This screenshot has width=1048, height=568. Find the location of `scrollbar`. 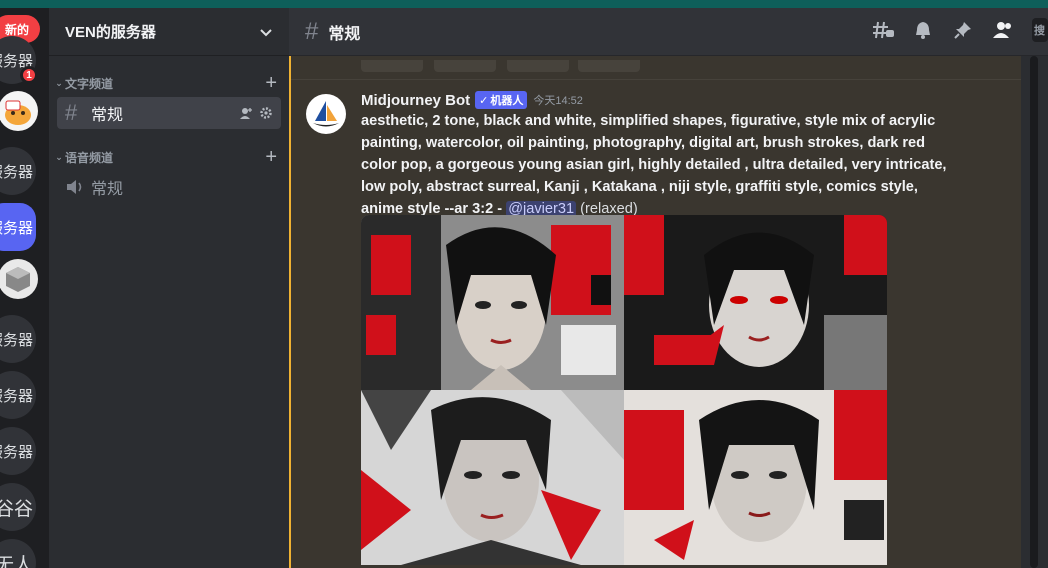

scrollbar is located at coordinates (1034, 312).